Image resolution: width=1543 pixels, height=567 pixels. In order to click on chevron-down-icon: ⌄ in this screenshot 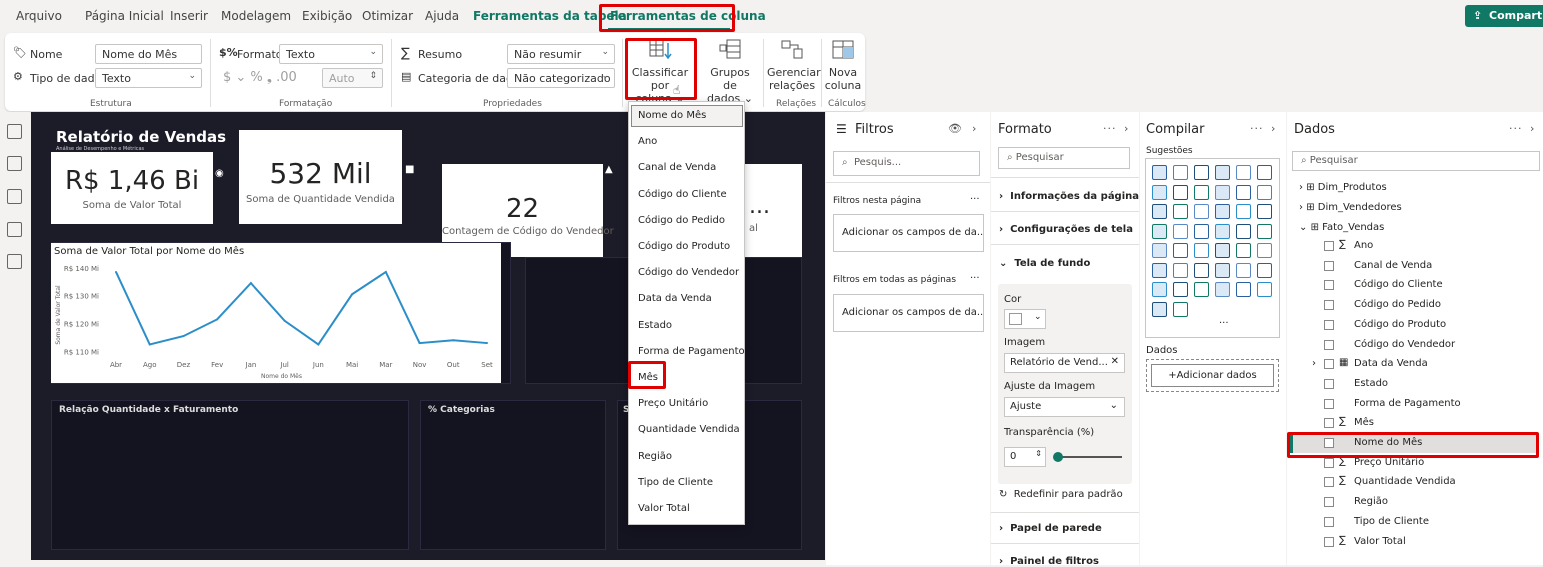, I will do `click(1305, 227)`.